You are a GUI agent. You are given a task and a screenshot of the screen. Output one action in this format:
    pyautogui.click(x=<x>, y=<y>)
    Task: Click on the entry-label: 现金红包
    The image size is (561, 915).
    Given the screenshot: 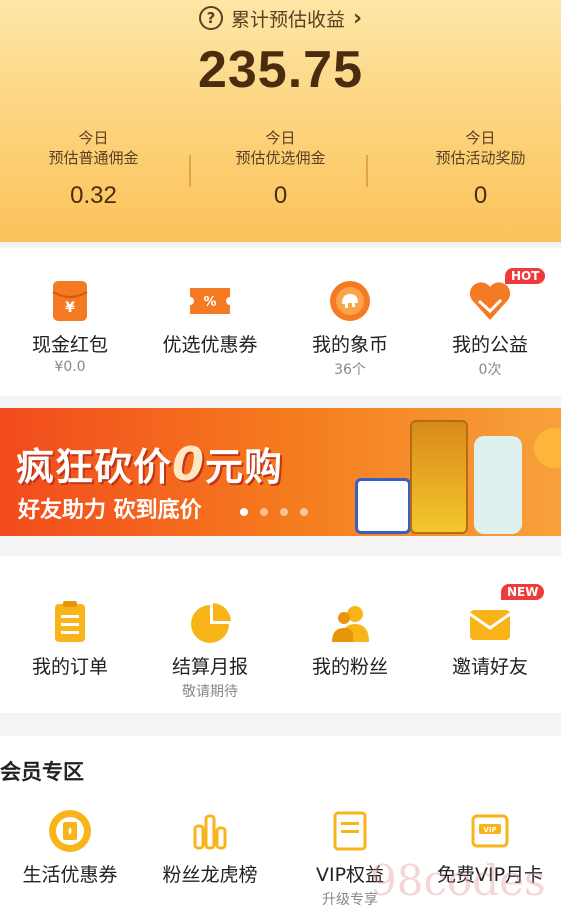 What is the action you would take?
    pyautogui.click(x=69, y=345)
    